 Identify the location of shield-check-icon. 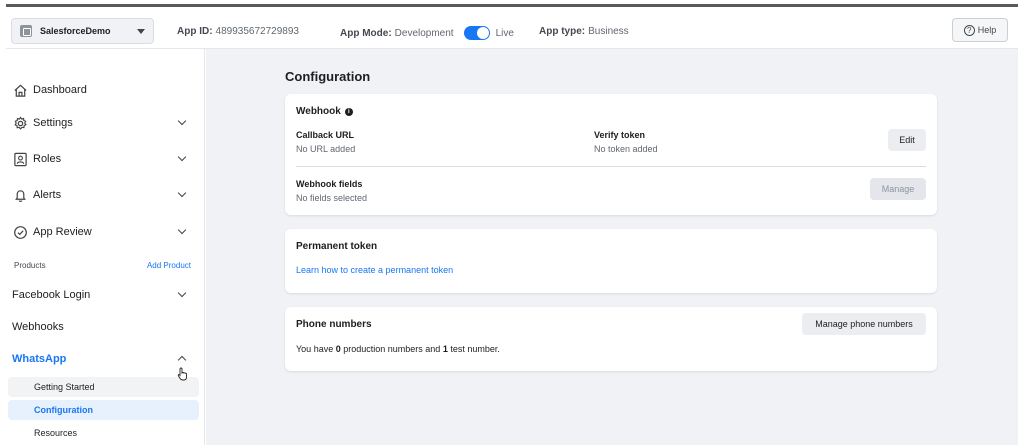
(20, 232).